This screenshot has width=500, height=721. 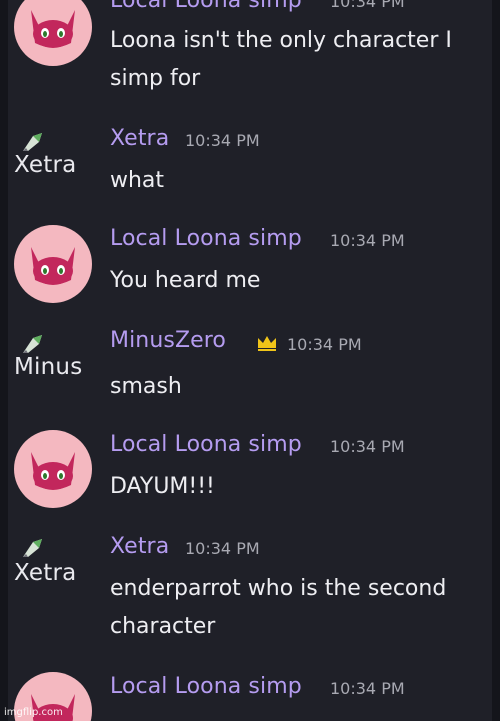 I want to click on message-line: simp for, so click(x=155, y=78).